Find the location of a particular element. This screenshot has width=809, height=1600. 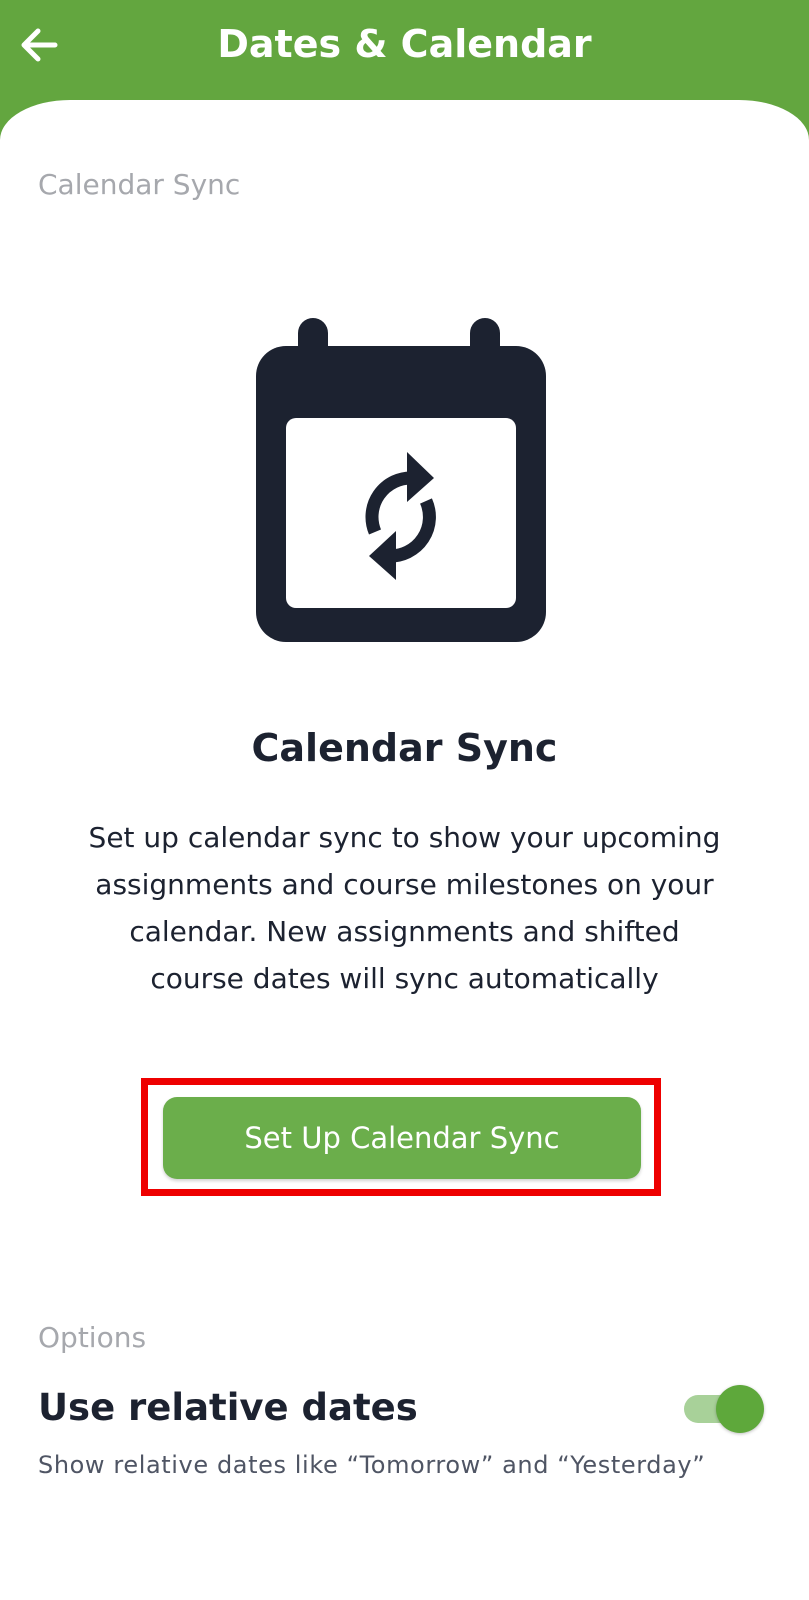

calendar-sync-icon is located at coordinates (401, 480).